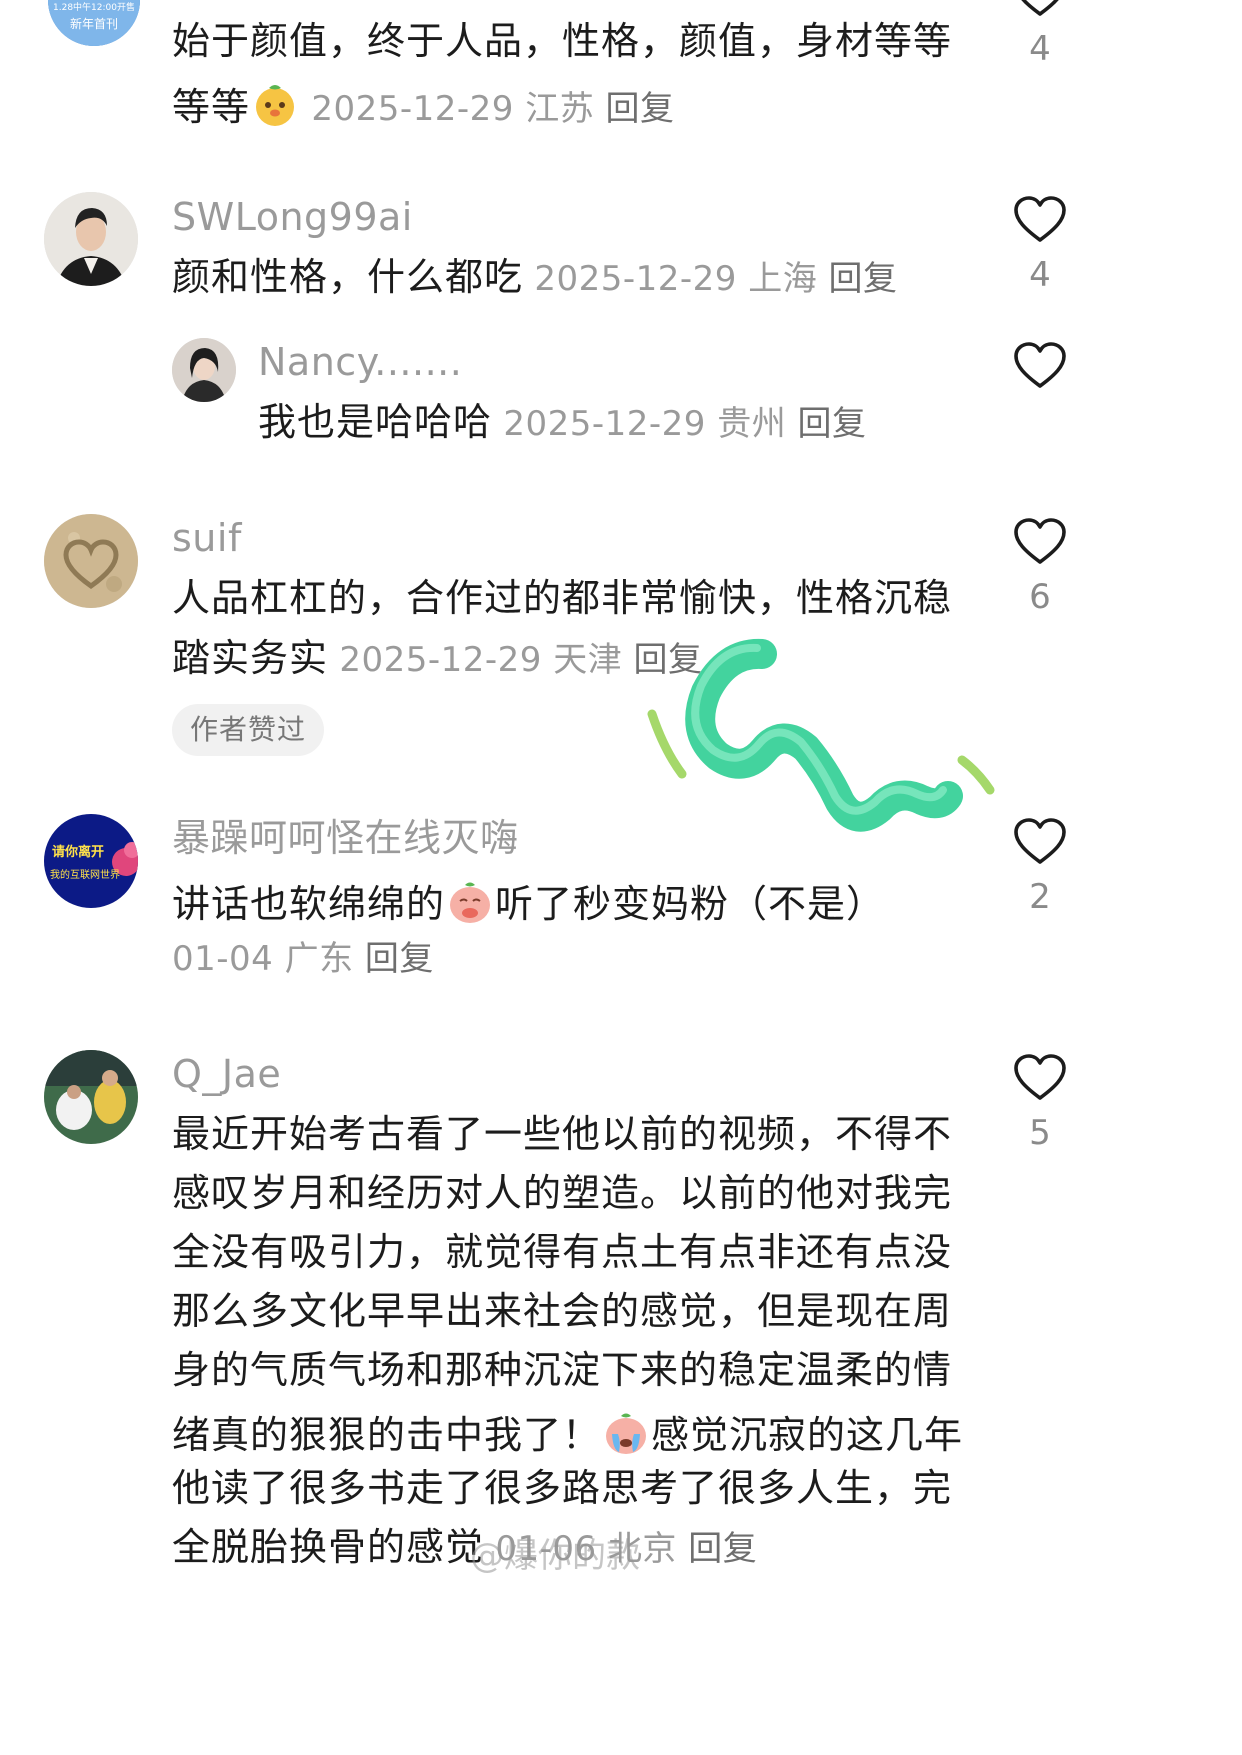  I want to click on comment-text: 始于颜值，终于人品，性格，颜值，身材等等, so click(562, 41).